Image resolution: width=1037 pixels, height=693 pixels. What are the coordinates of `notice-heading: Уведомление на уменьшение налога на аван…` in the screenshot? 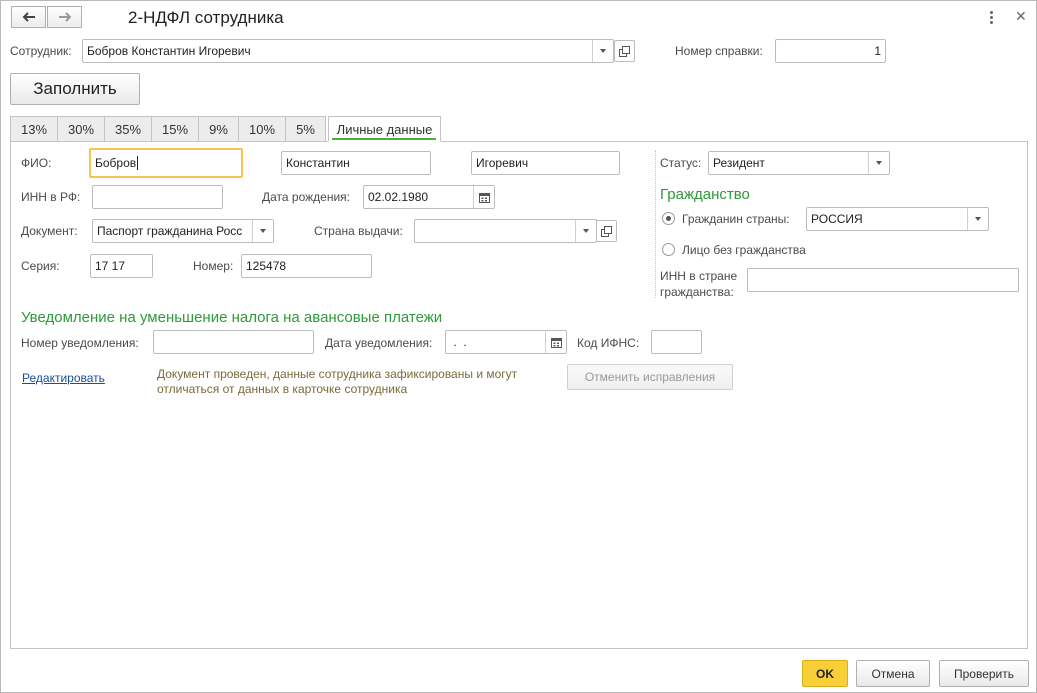 It's located at (232, 317).